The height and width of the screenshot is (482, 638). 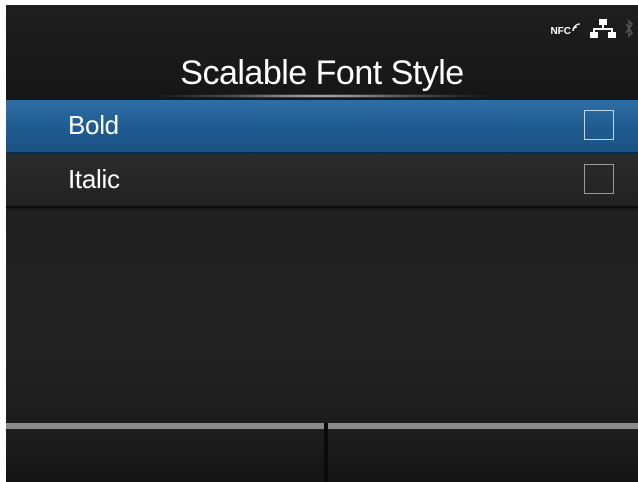 What do you see at coordinates (560, 31) in the screenshot?
I see `nfc-label: NFC` at bounding box center [560, 31].